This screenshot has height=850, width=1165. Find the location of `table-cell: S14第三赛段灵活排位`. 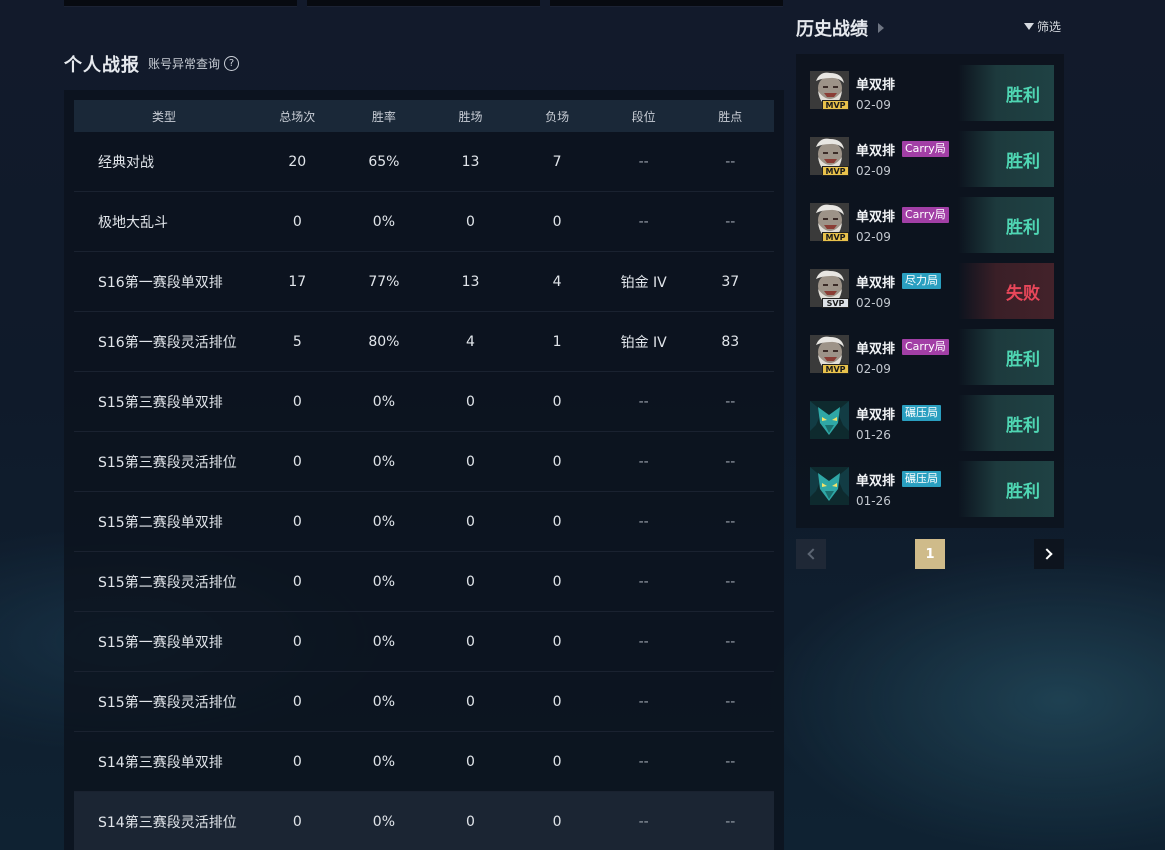

table-cell: S14第三赛段灵活排位 is located at coordinates (167, 823).